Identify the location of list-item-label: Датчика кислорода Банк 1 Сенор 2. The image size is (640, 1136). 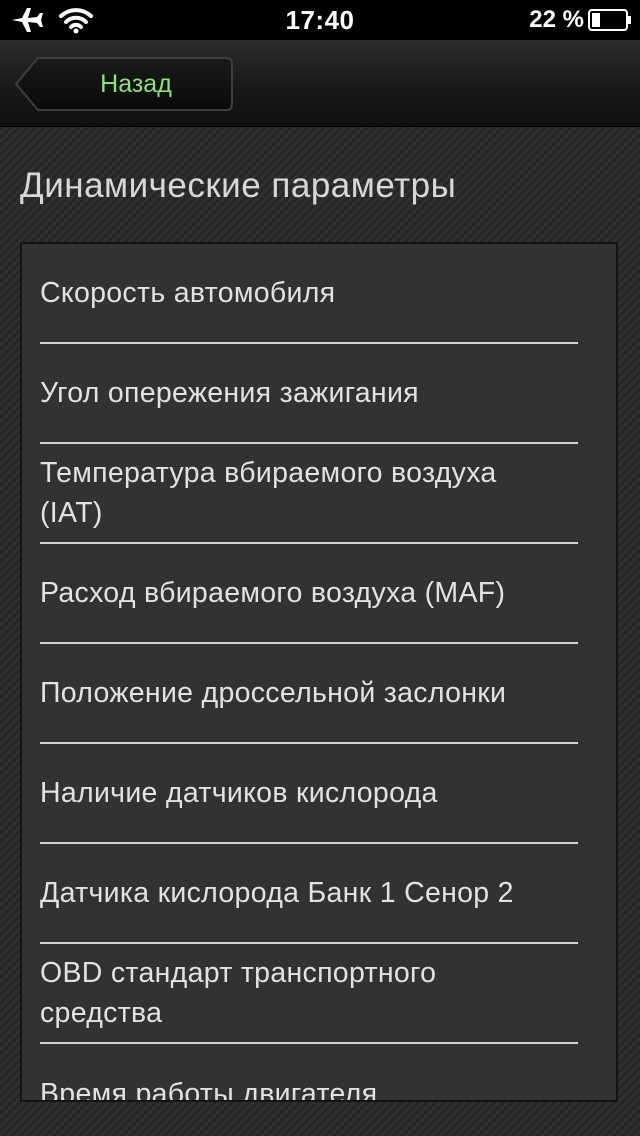
(277, 893).